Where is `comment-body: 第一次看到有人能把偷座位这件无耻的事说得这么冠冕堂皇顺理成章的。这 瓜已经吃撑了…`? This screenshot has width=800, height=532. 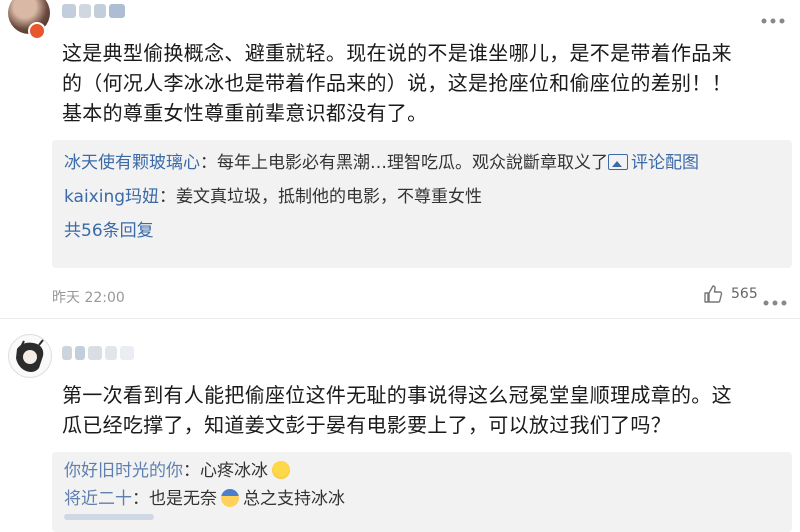
comment-body: 第一次看到有人能把偷座位这件无耻的事说得这么冠冕堂皇顺理成章的。这 瓜已经吃撑了… is located at coordinates (422, 410).